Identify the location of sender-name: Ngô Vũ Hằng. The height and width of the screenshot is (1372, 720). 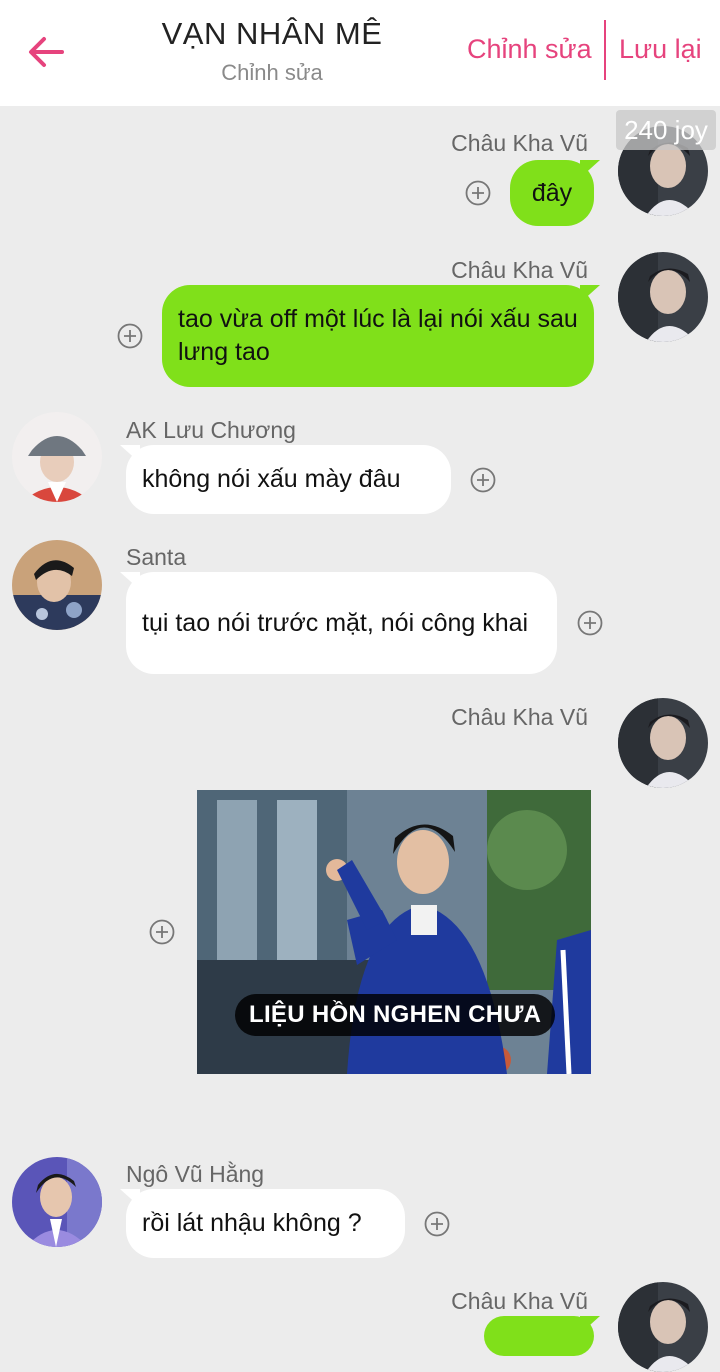
(195, 1174).